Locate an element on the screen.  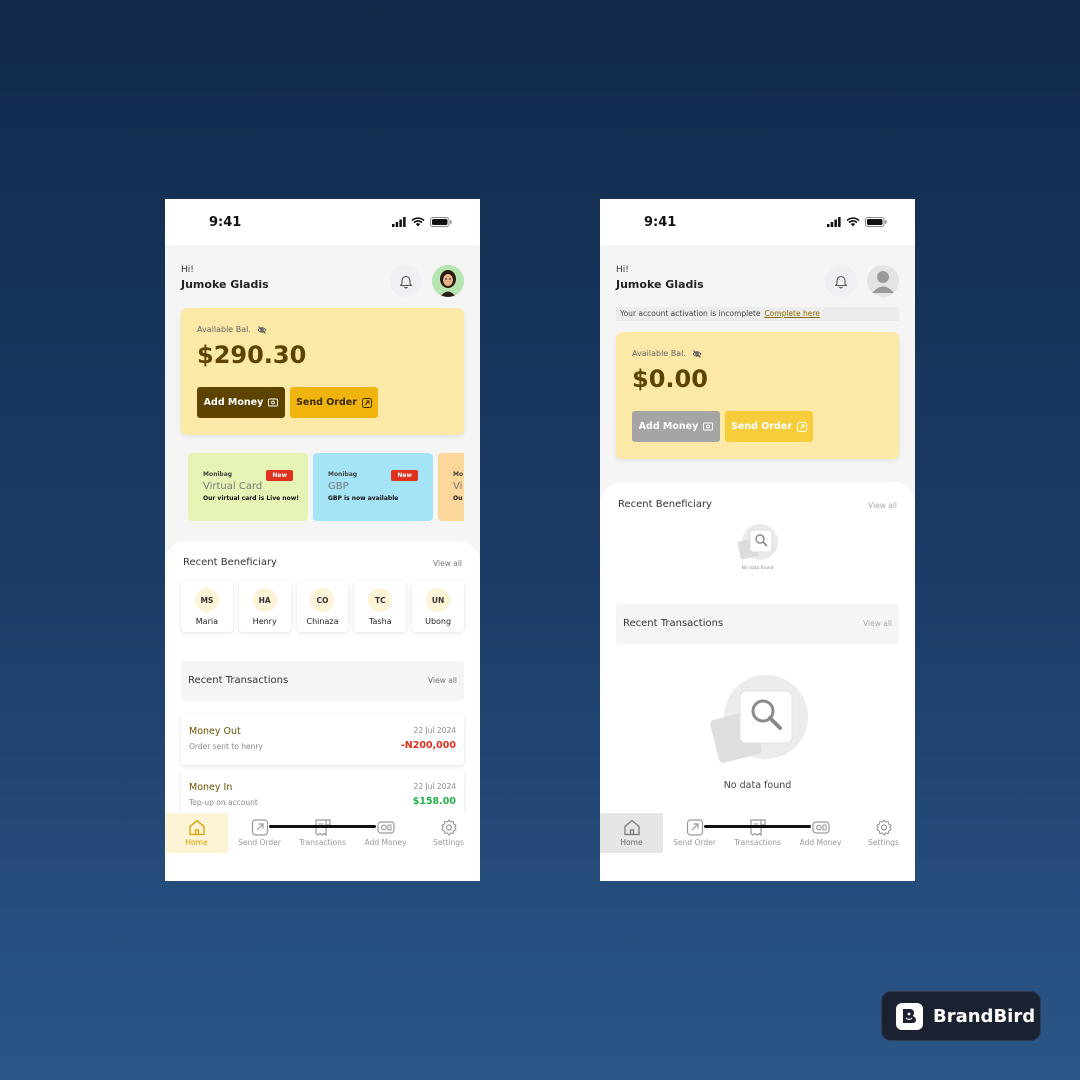
beneficiary-item: HA Henry is located at coordinates (264, 606).